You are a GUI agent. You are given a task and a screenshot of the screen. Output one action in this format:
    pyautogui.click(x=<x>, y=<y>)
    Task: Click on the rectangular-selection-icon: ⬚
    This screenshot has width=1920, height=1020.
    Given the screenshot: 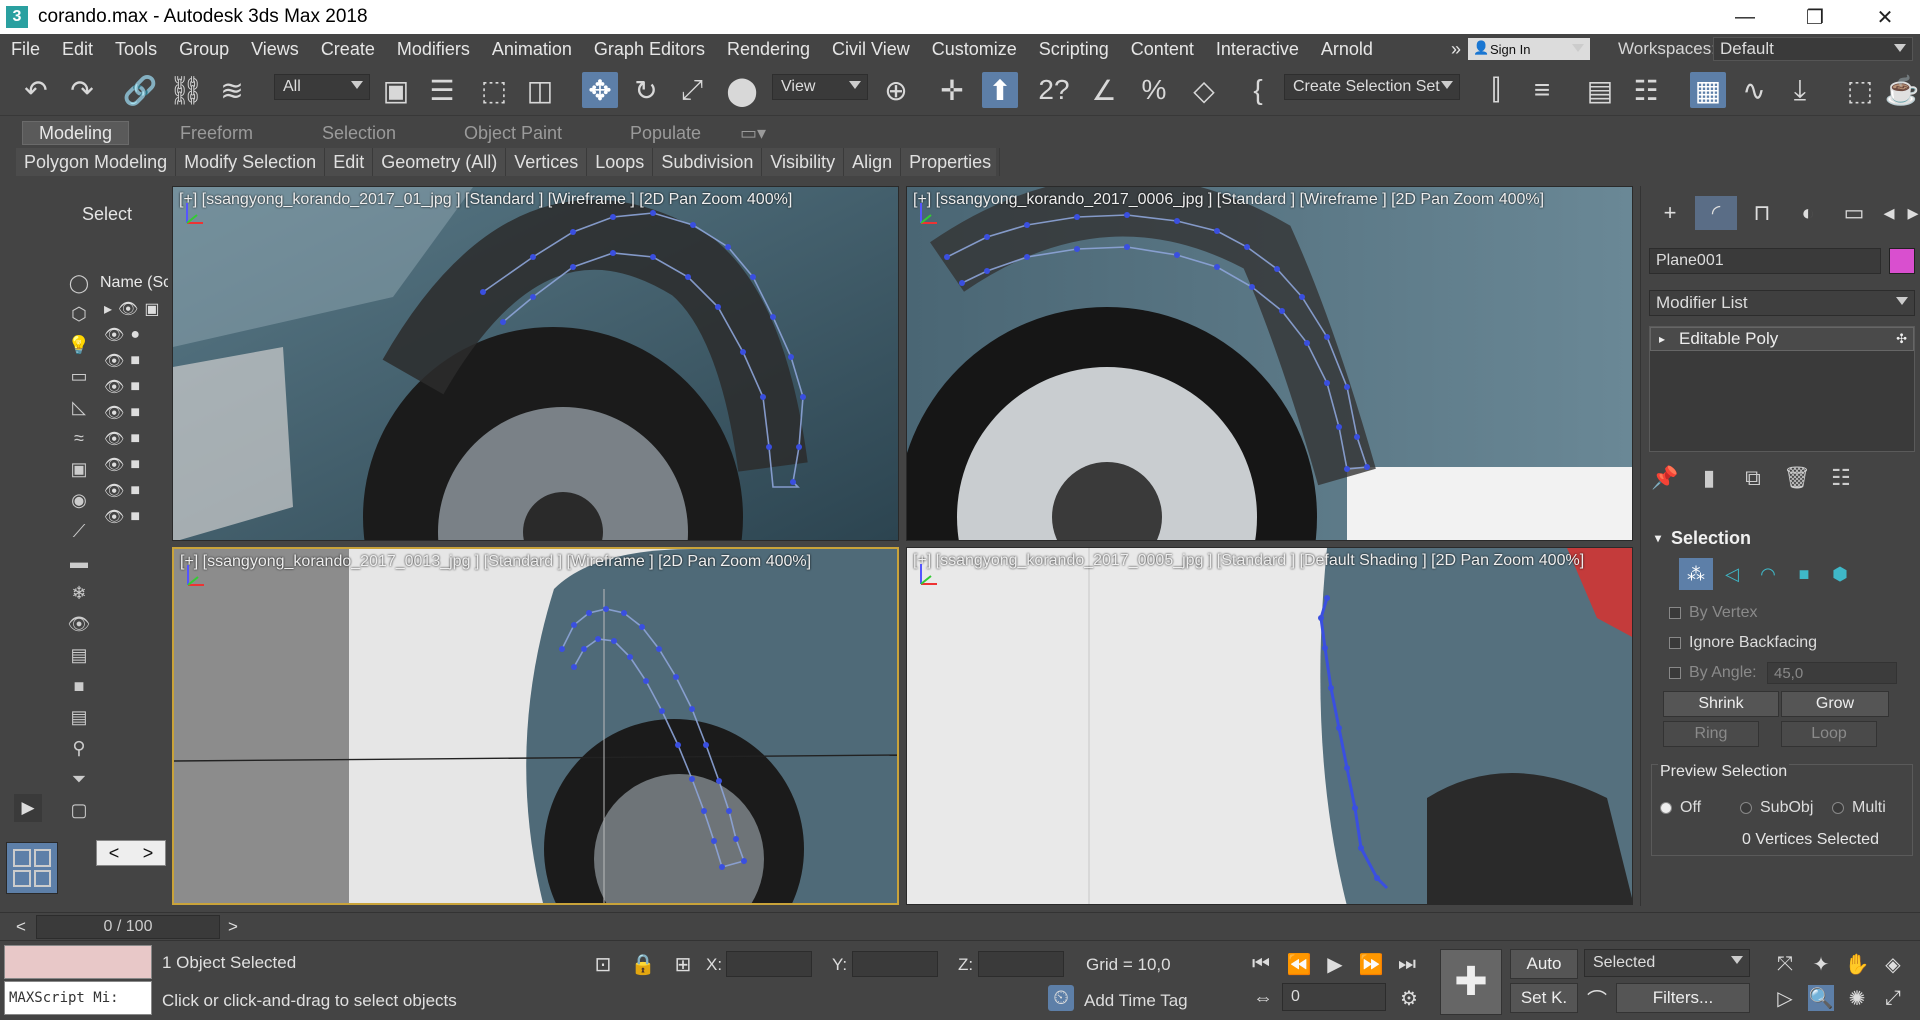 What is the action you would take?
    pyautogui.click(x=494, y=90)
    